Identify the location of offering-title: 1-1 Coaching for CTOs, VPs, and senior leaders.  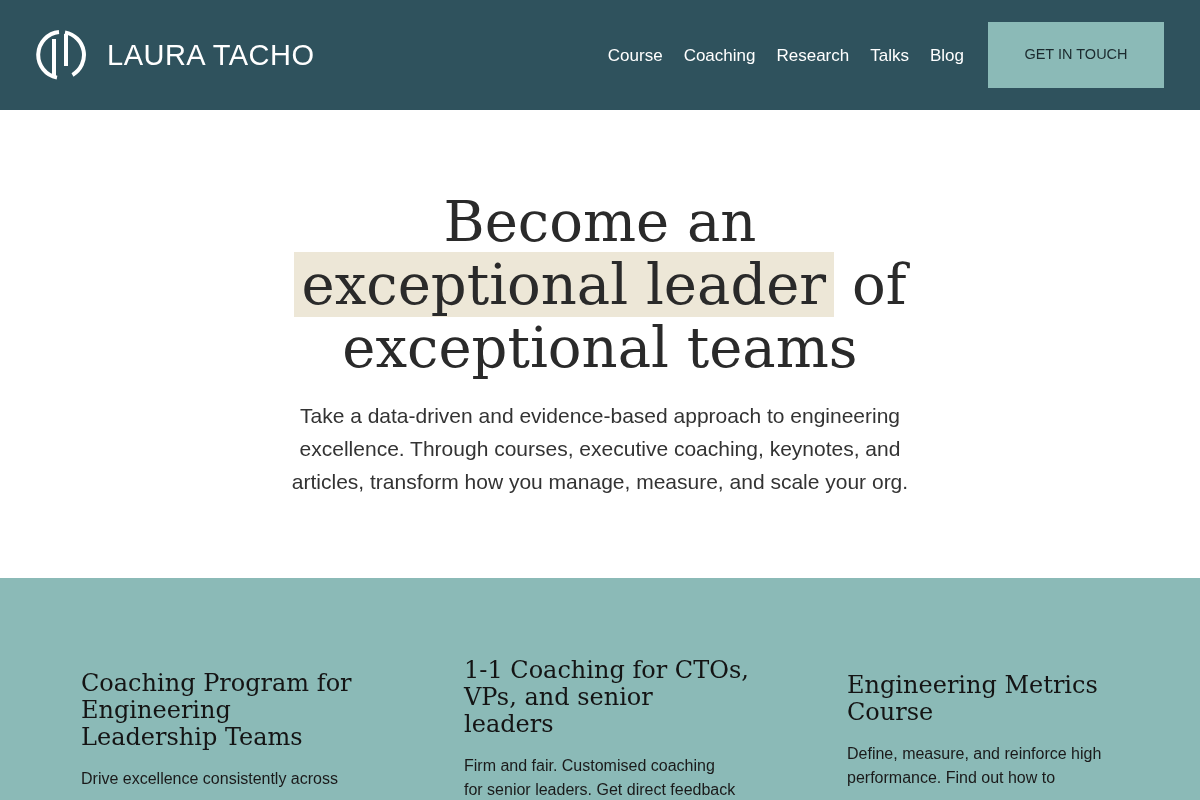
(606, 697).